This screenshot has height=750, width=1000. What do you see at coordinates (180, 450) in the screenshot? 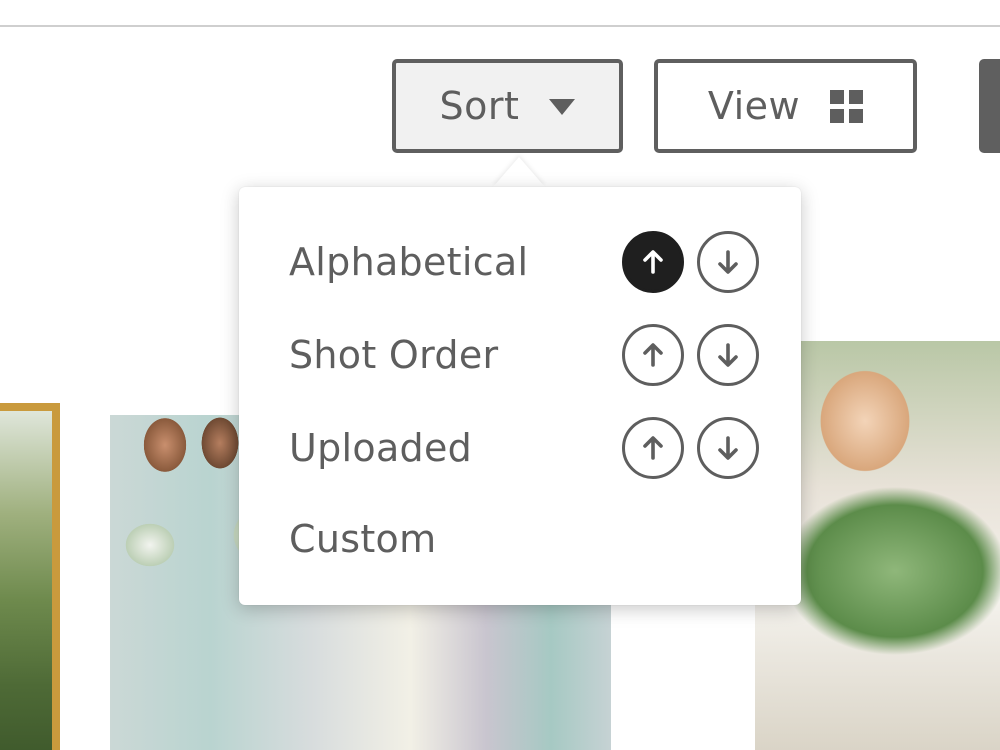
I see `photo-detail` at bounding box center [180, 450].